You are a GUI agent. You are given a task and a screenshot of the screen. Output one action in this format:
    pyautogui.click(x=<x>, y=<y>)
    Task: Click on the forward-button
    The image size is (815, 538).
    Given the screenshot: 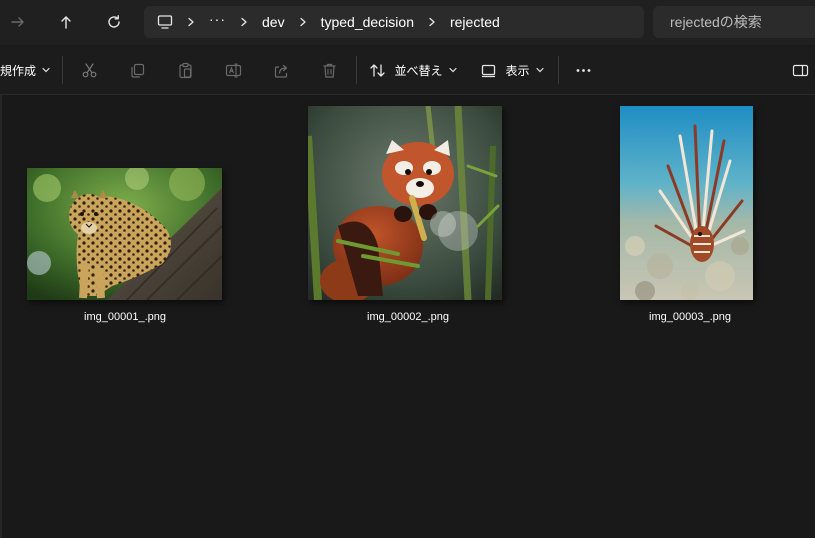 What is the action you would take?
    pyautogui.click(x=18, y=22)
    